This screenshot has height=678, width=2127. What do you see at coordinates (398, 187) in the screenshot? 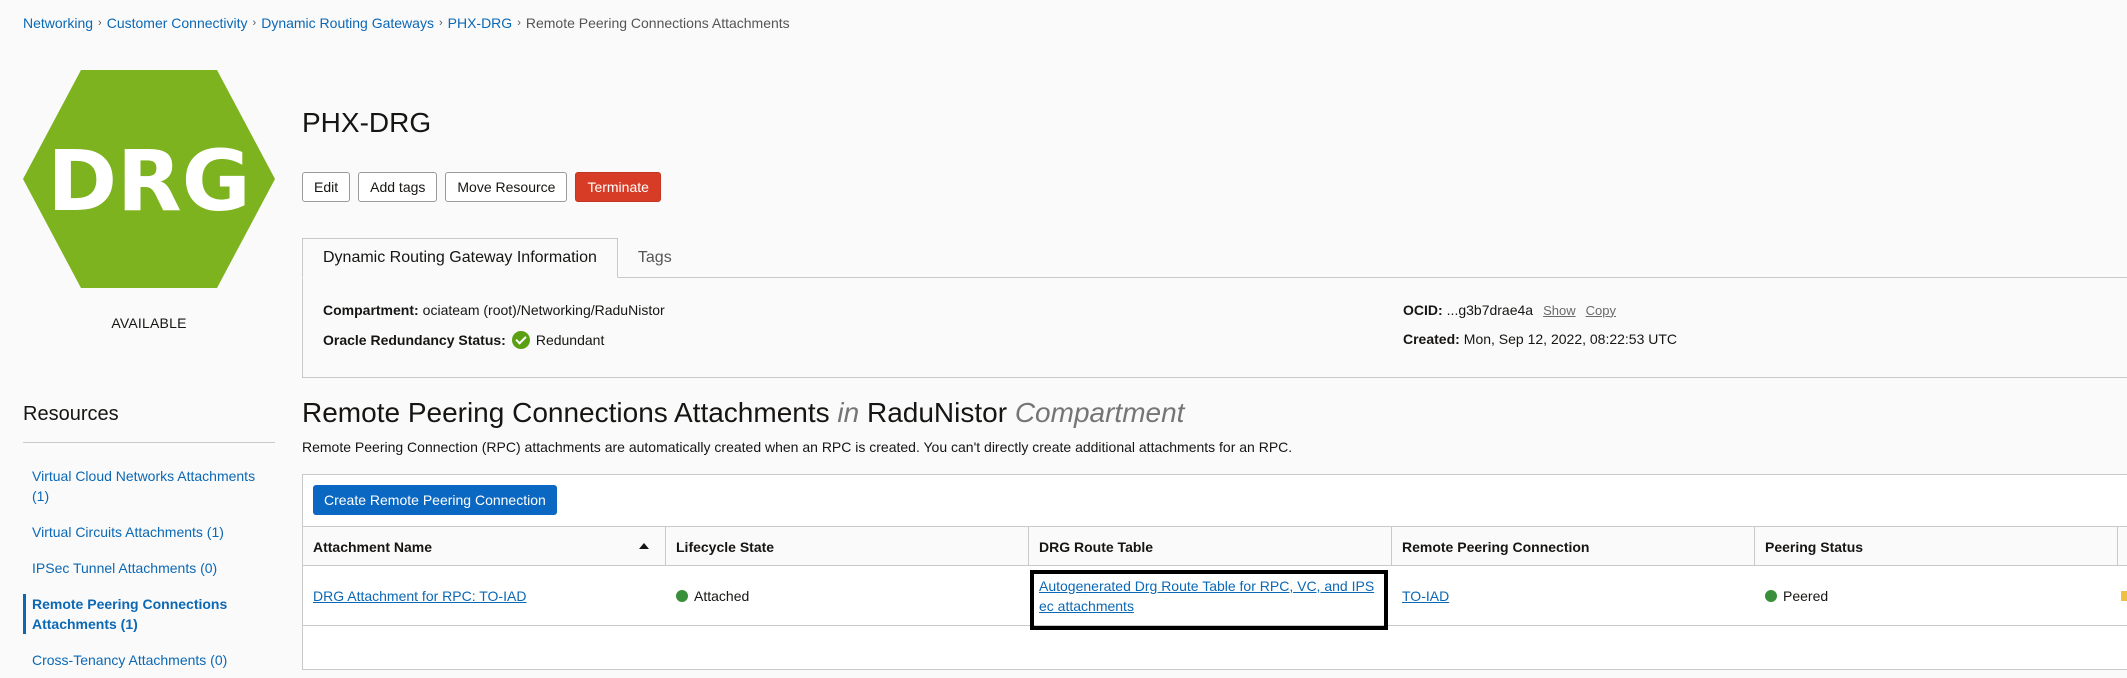
I see `add-tags-button: Add tags` at bounding box center [398, 187].